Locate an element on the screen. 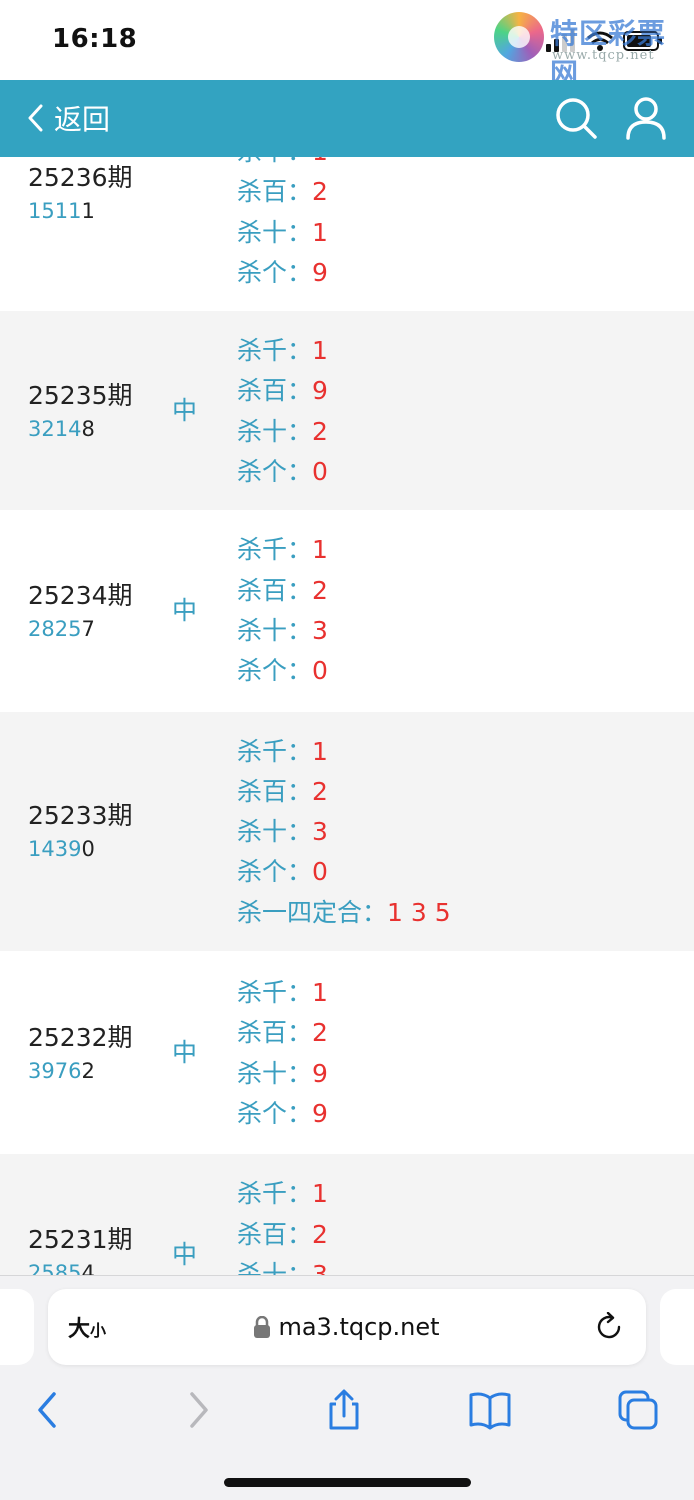  home-indicator is located at coordinates (347, 1482).